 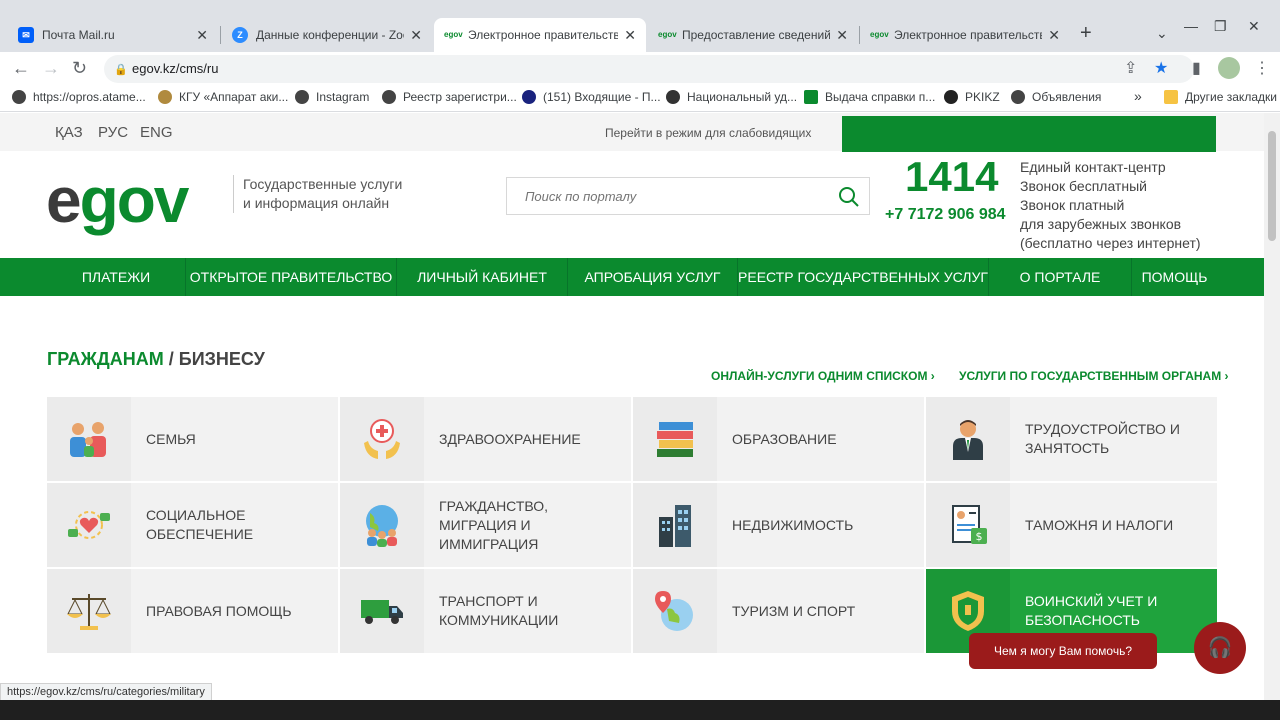 What do you see at coordinates (657, 196) in the screenshot?
I see `search-input` at bounding box center [657, 196].